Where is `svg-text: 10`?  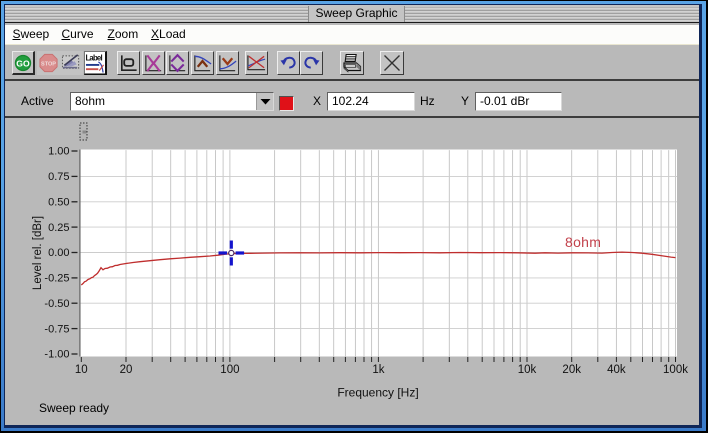
svg-text: 10 is located at coordinates (81, 370).